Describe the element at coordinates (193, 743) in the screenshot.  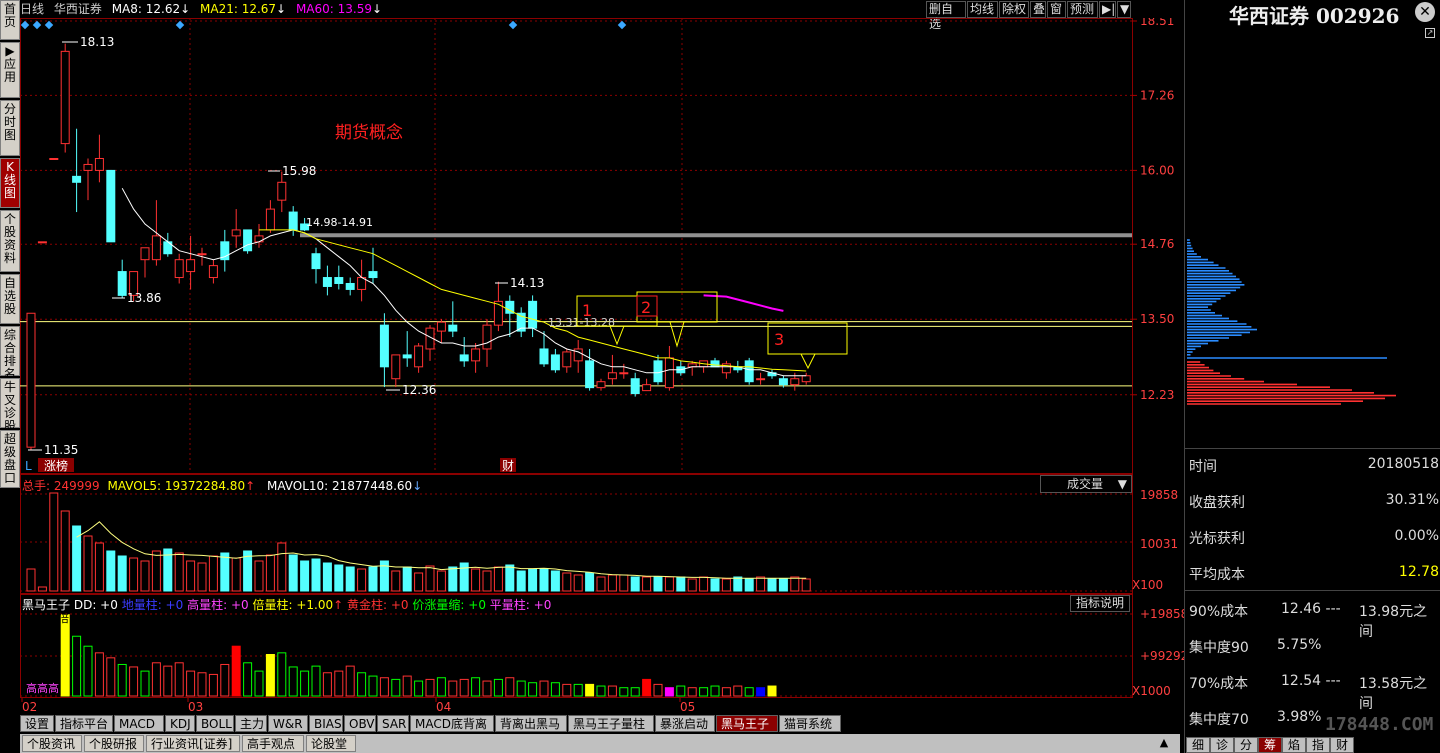
I see `info-tab-2: 行业资讯[证券]` at that location.